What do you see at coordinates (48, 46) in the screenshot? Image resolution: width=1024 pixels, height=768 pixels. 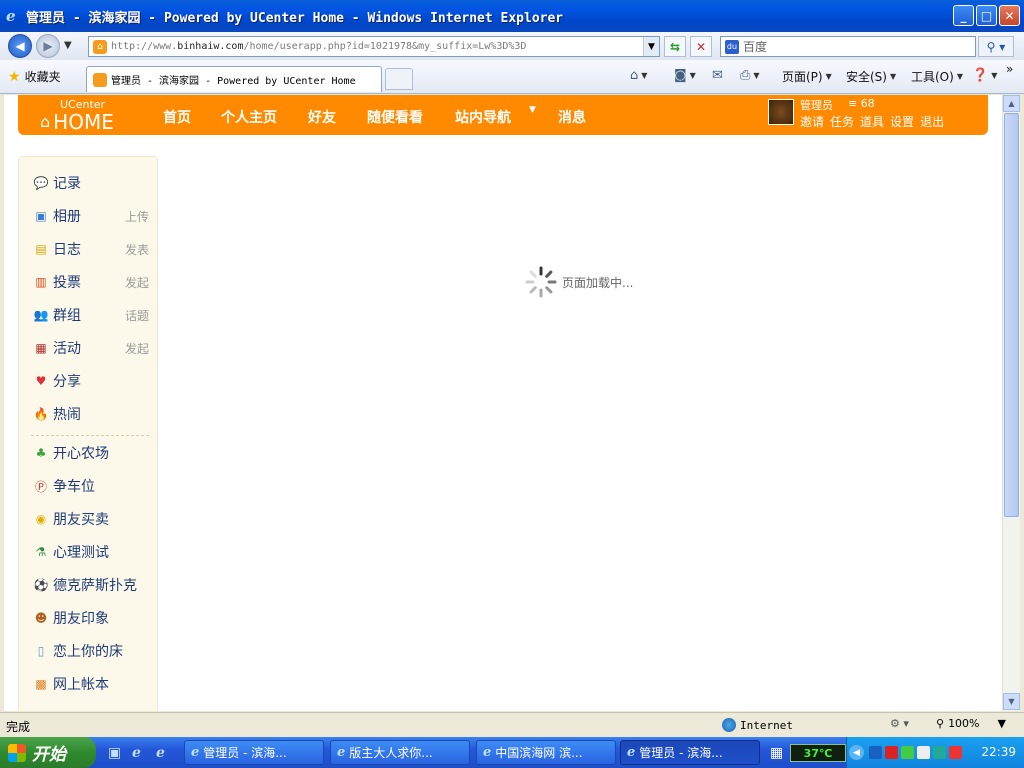 I see `forward-button: ▶` at bounding box center [48, 46].